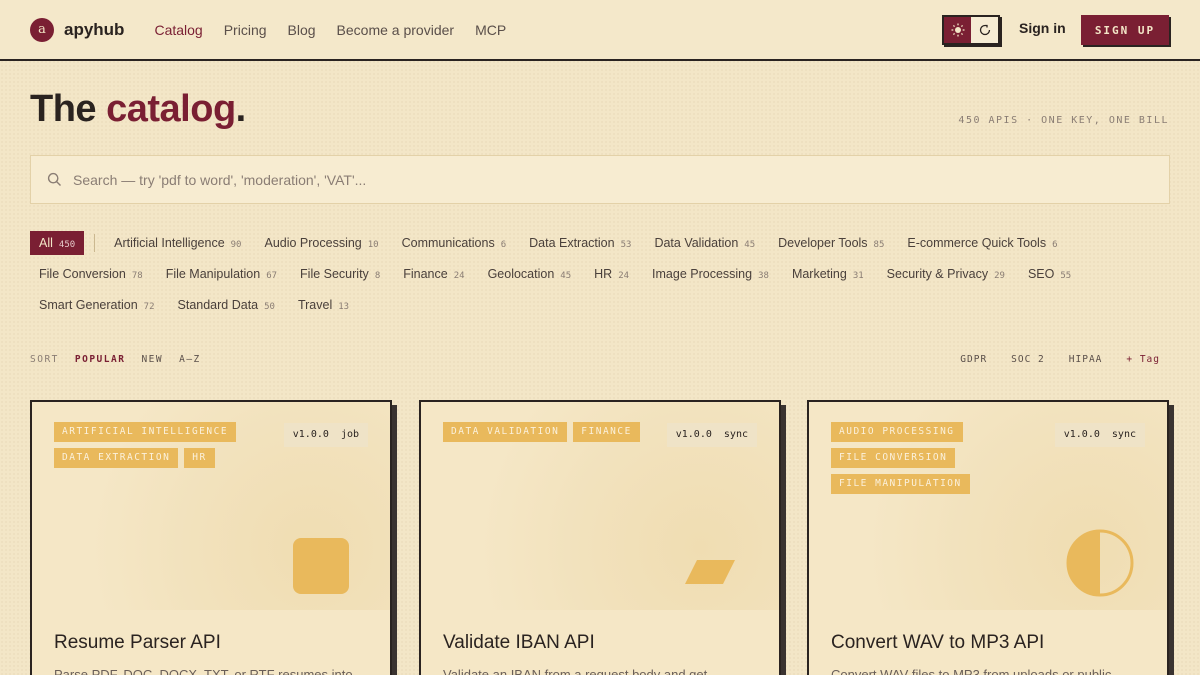  I want to click on title-accent: catalog, so click(171, 109).